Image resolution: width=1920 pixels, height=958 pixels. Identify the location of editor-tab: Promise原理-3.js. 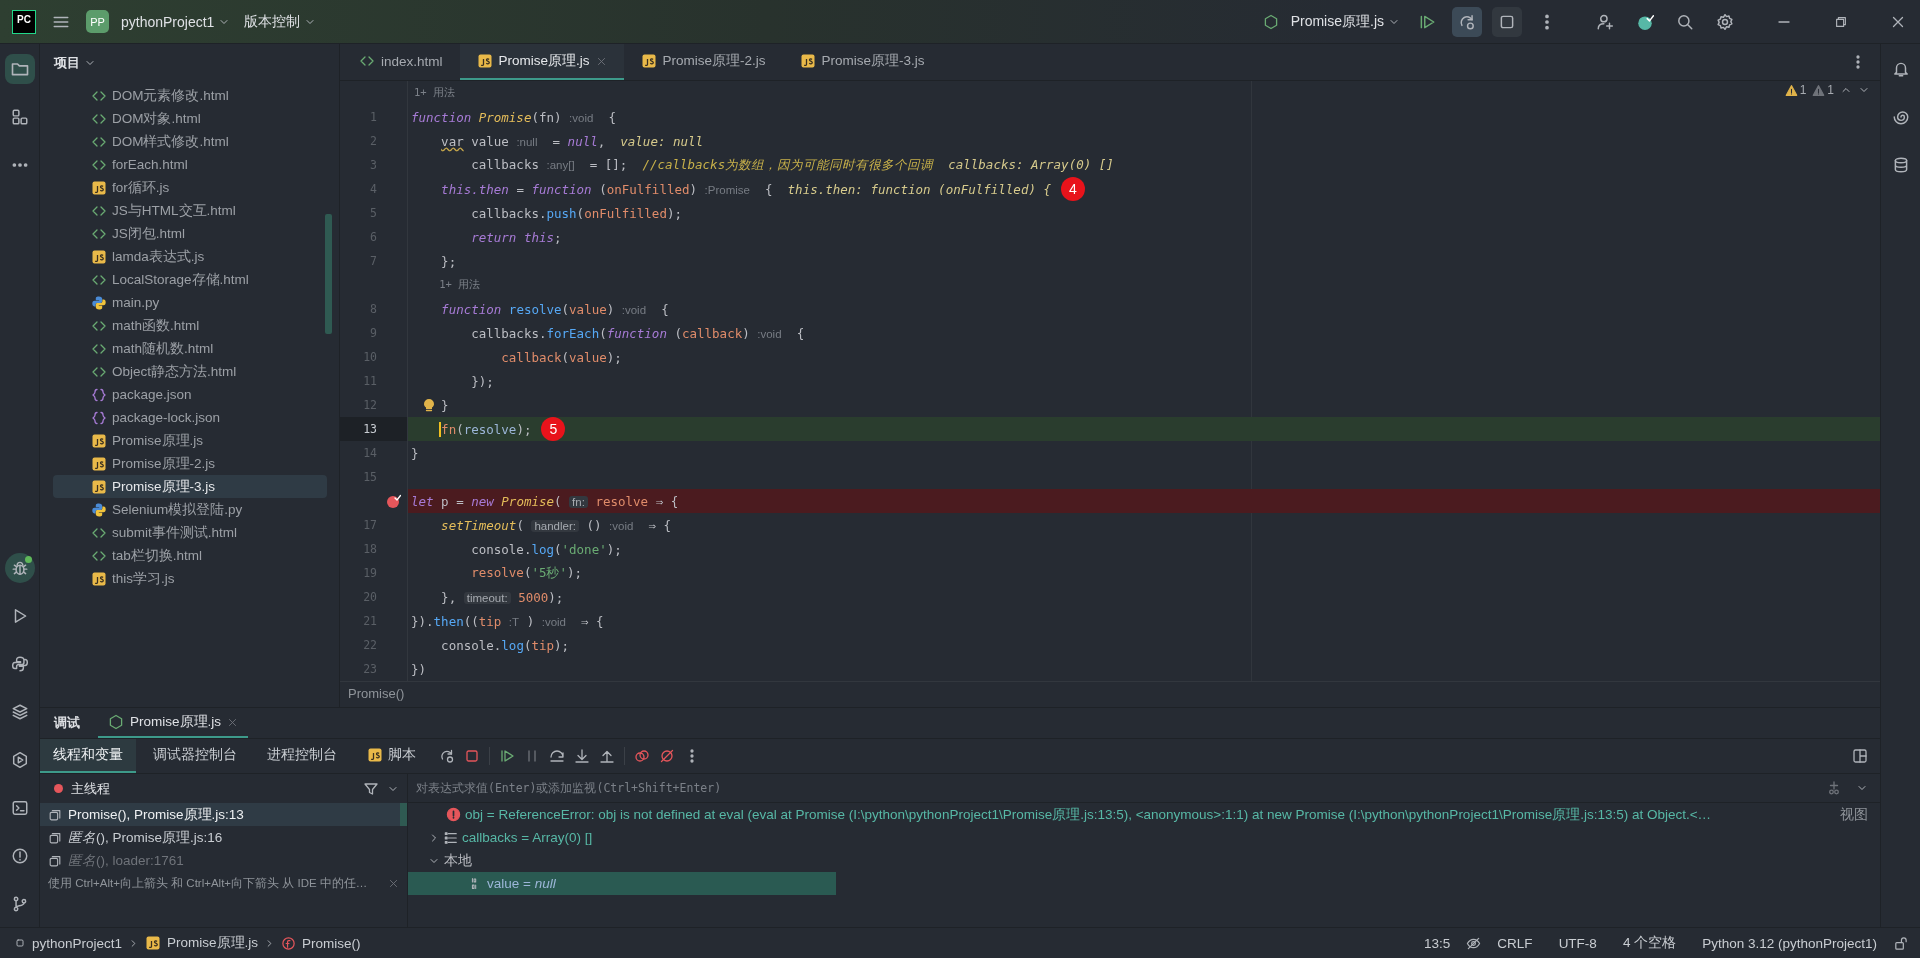
(862, 62).